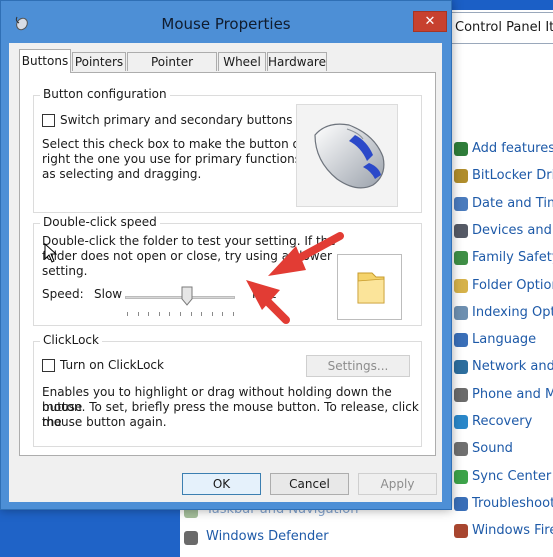 This screenshot has height=557, width=553. What do you see at coordinates (122, 174) in the screenshot?
I see `button-config-desc-line3: as selecting and dragging.` at bounding box center [122, 174].